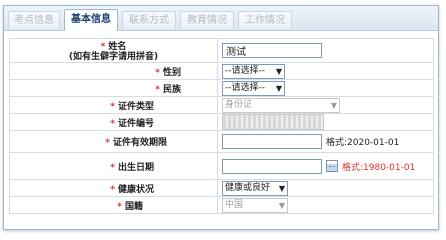 Image resolution: width=446 pixels, height=240 pixels. I want to click on health-label: 健康状况, so click(135, 189).